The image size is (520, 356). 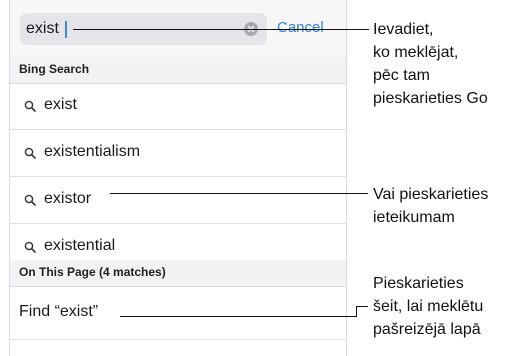 What do you see at coordinates (178, 70) in the screenshot?
I see `section-header-bing-search: Bing Search` at bounding box center [178, 70].